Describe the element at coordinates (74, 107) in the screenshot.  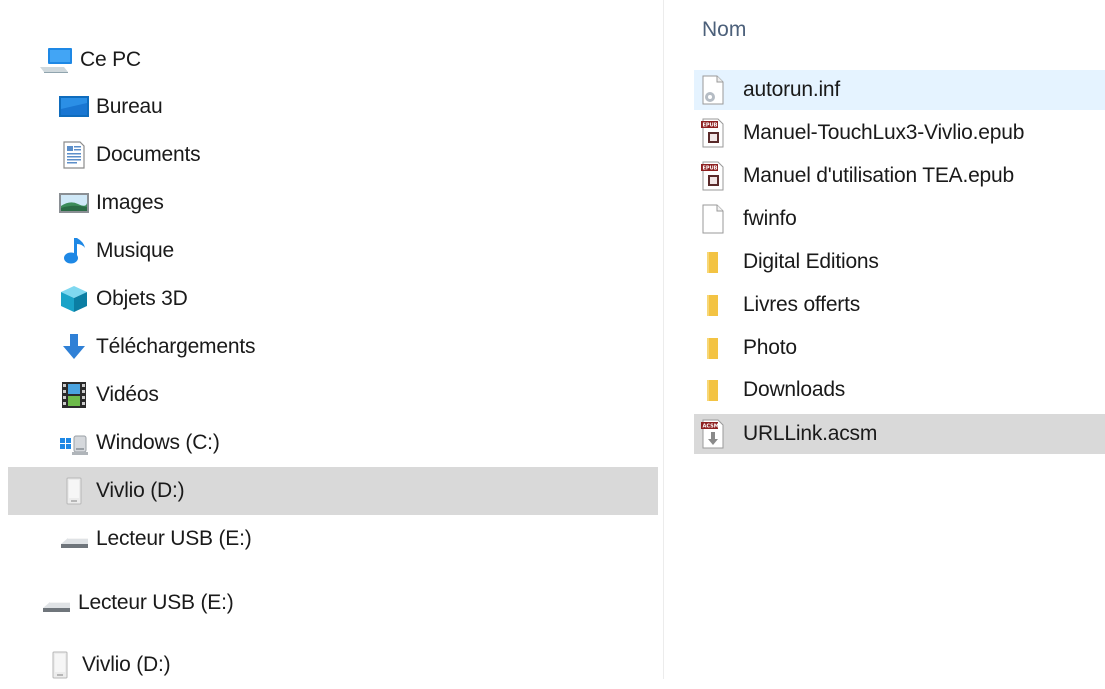
I see `desktop-icon` at that location.